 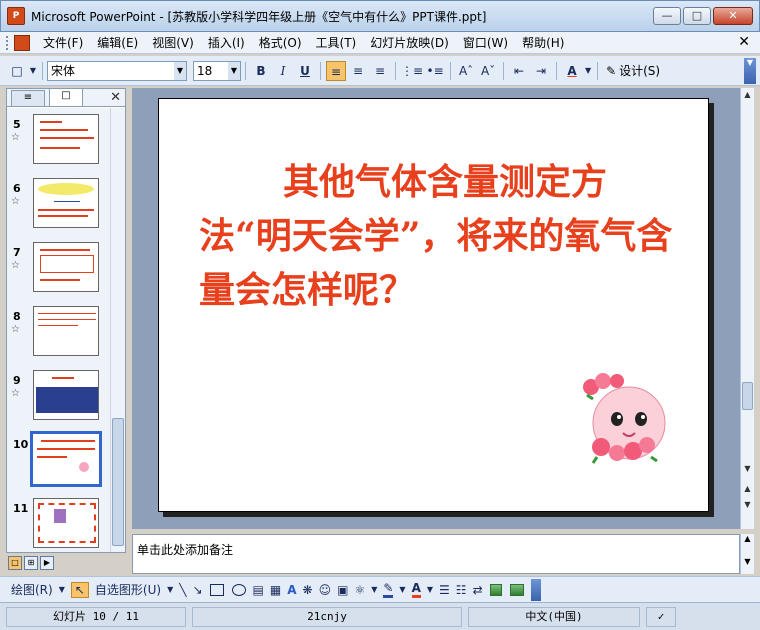 I want to click on previous-slide-icon: ▲, so click(x=747, y=489).